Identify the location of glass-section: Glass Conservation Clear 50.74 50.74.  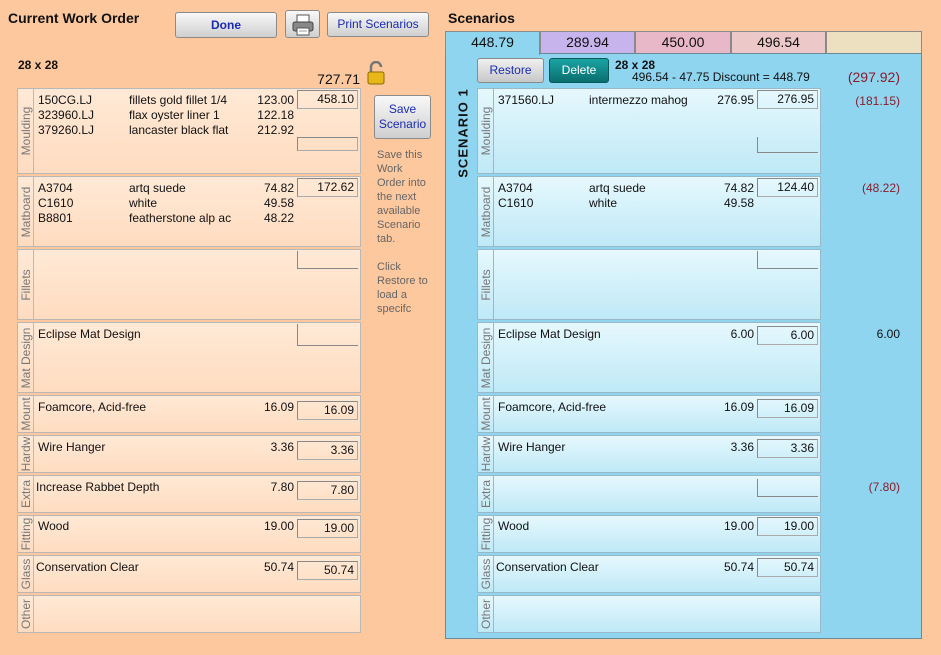
(189, 574).